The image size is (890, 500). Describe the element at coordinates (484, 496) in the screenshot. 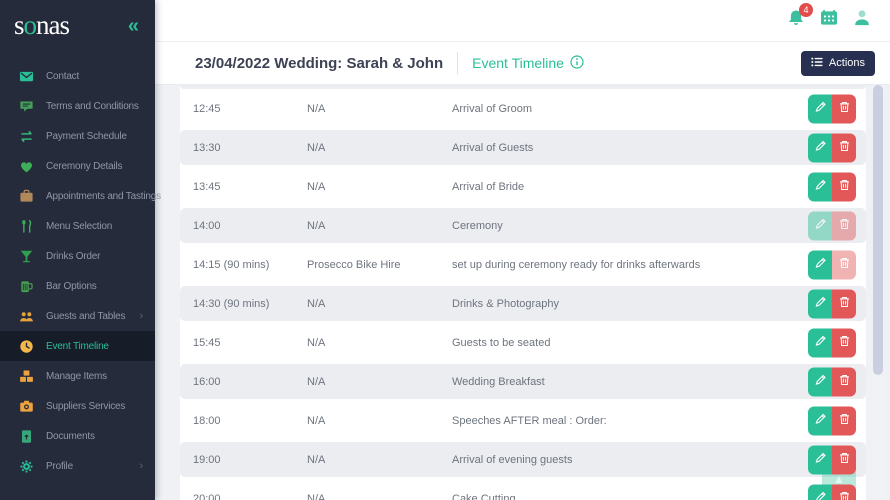

I see `row-description: Cake Cutting` at that location.